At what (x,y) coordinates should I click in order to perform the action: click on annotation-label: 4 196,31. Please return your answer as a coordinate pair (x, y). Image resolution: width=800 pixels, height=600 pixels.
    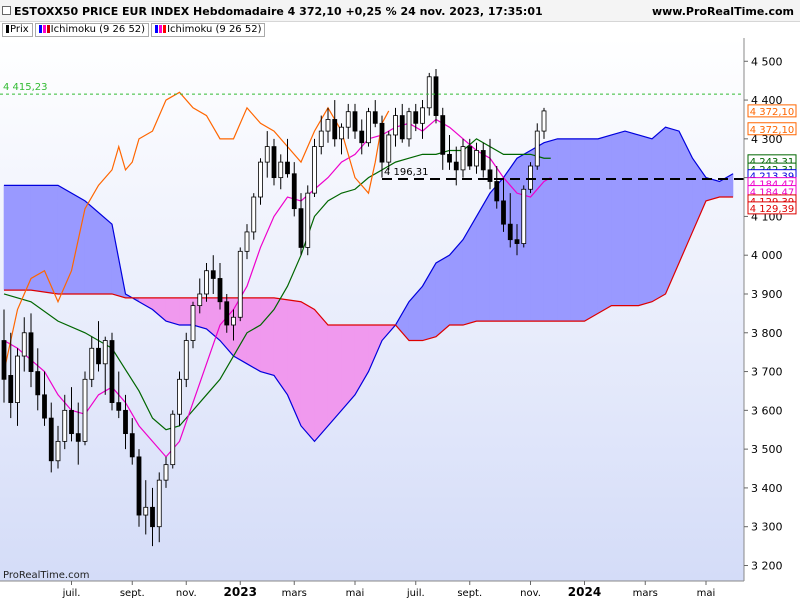
    Looking at the image, I should click on (406, 172).